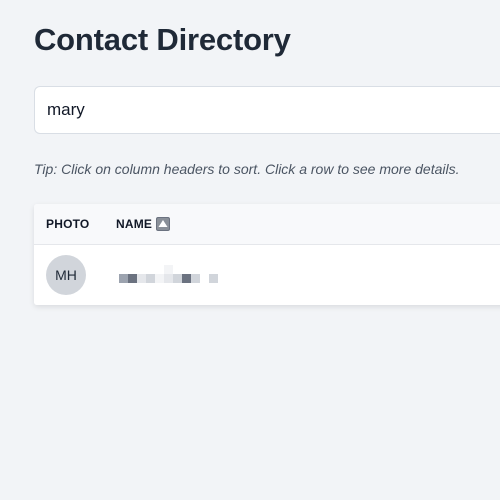  I want to click on page-title: Contact Directory, so click(162, 39).